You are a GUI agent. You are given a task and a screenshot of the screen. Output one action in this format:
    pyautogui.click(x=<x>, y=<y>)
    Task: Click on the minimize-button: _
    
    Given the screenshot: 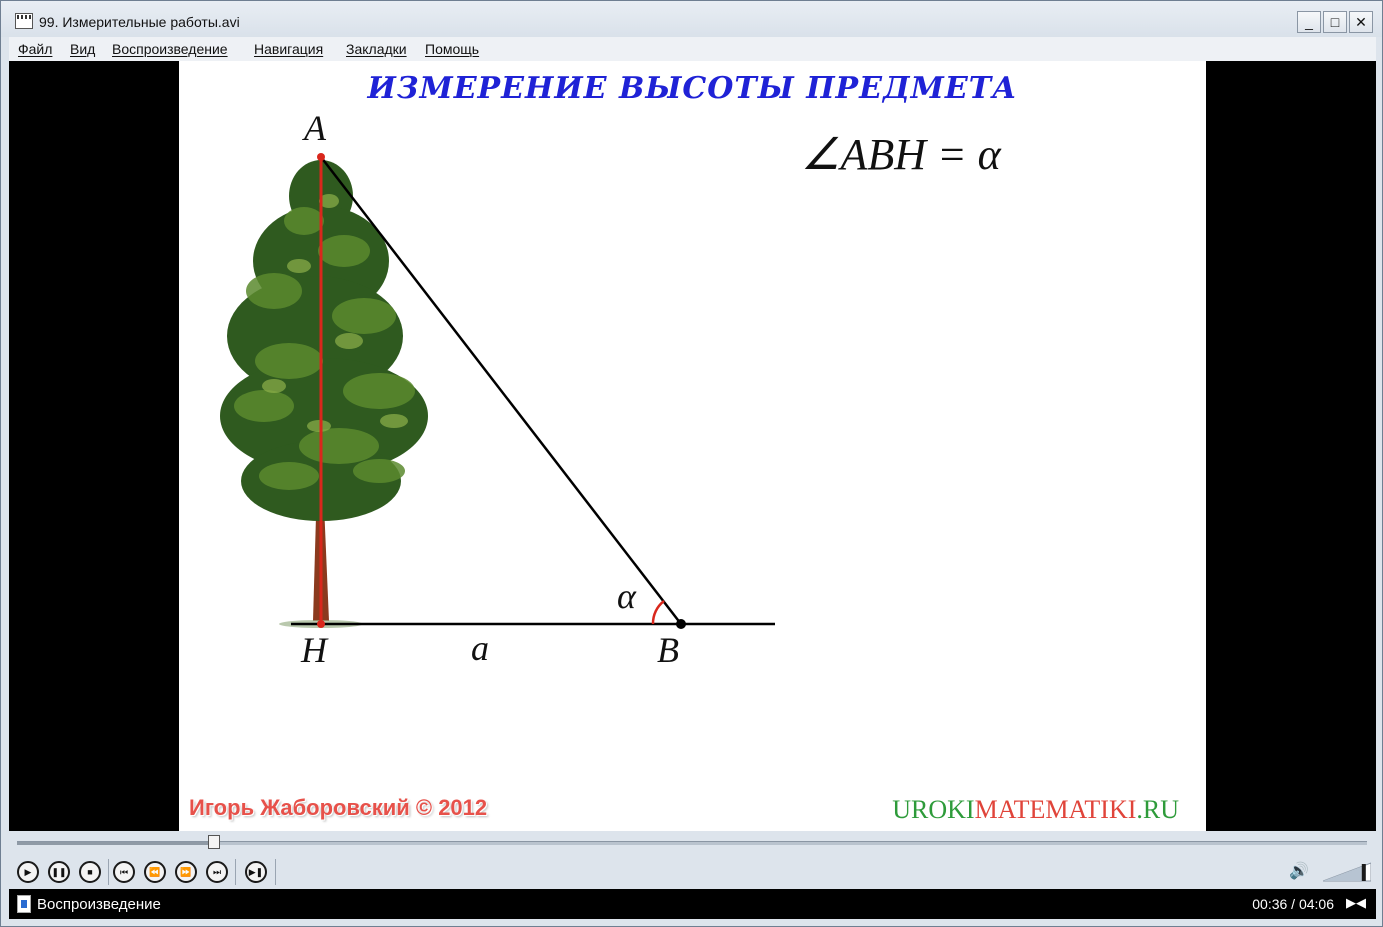 What is the action you would take?
    pyautogui.click(x=1309, y=22)
    